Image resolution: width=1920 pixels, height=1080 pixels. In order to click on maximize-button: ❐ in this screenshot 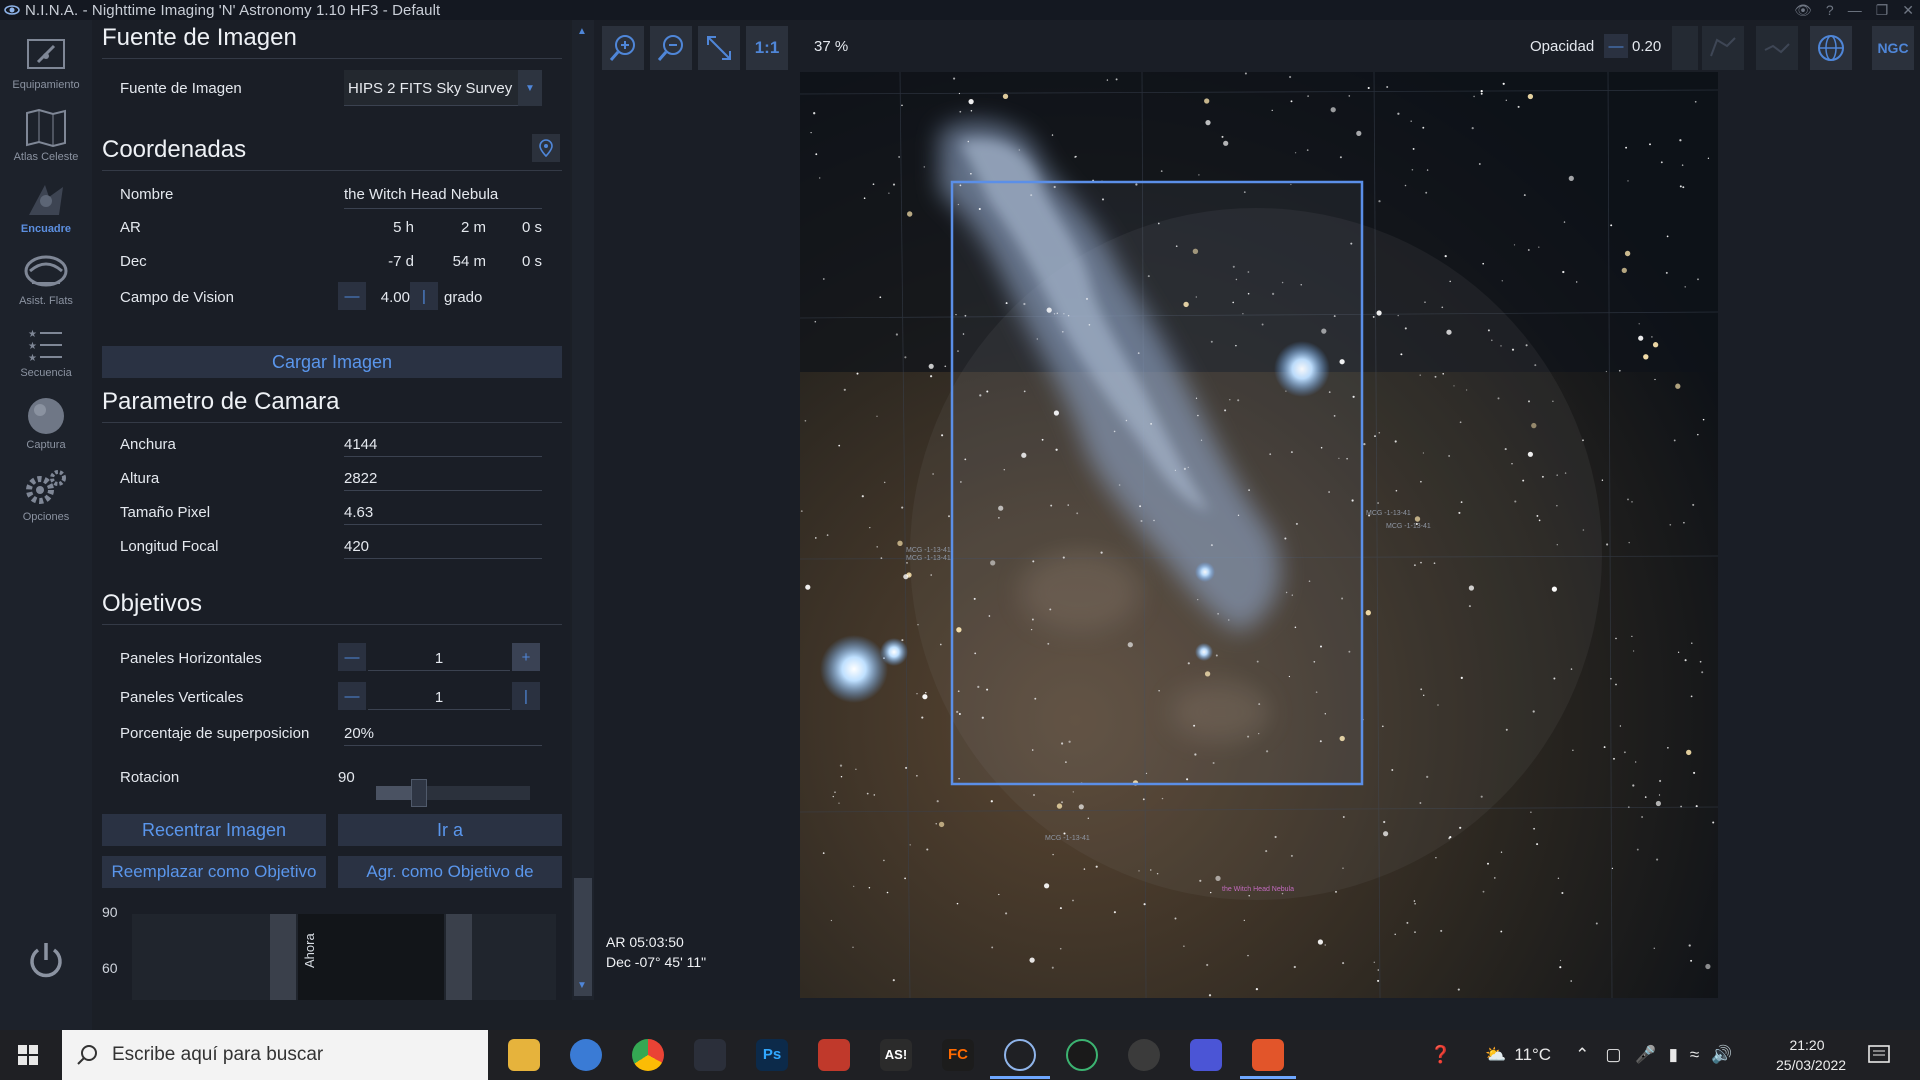, I will do `click(1882, 10)`.